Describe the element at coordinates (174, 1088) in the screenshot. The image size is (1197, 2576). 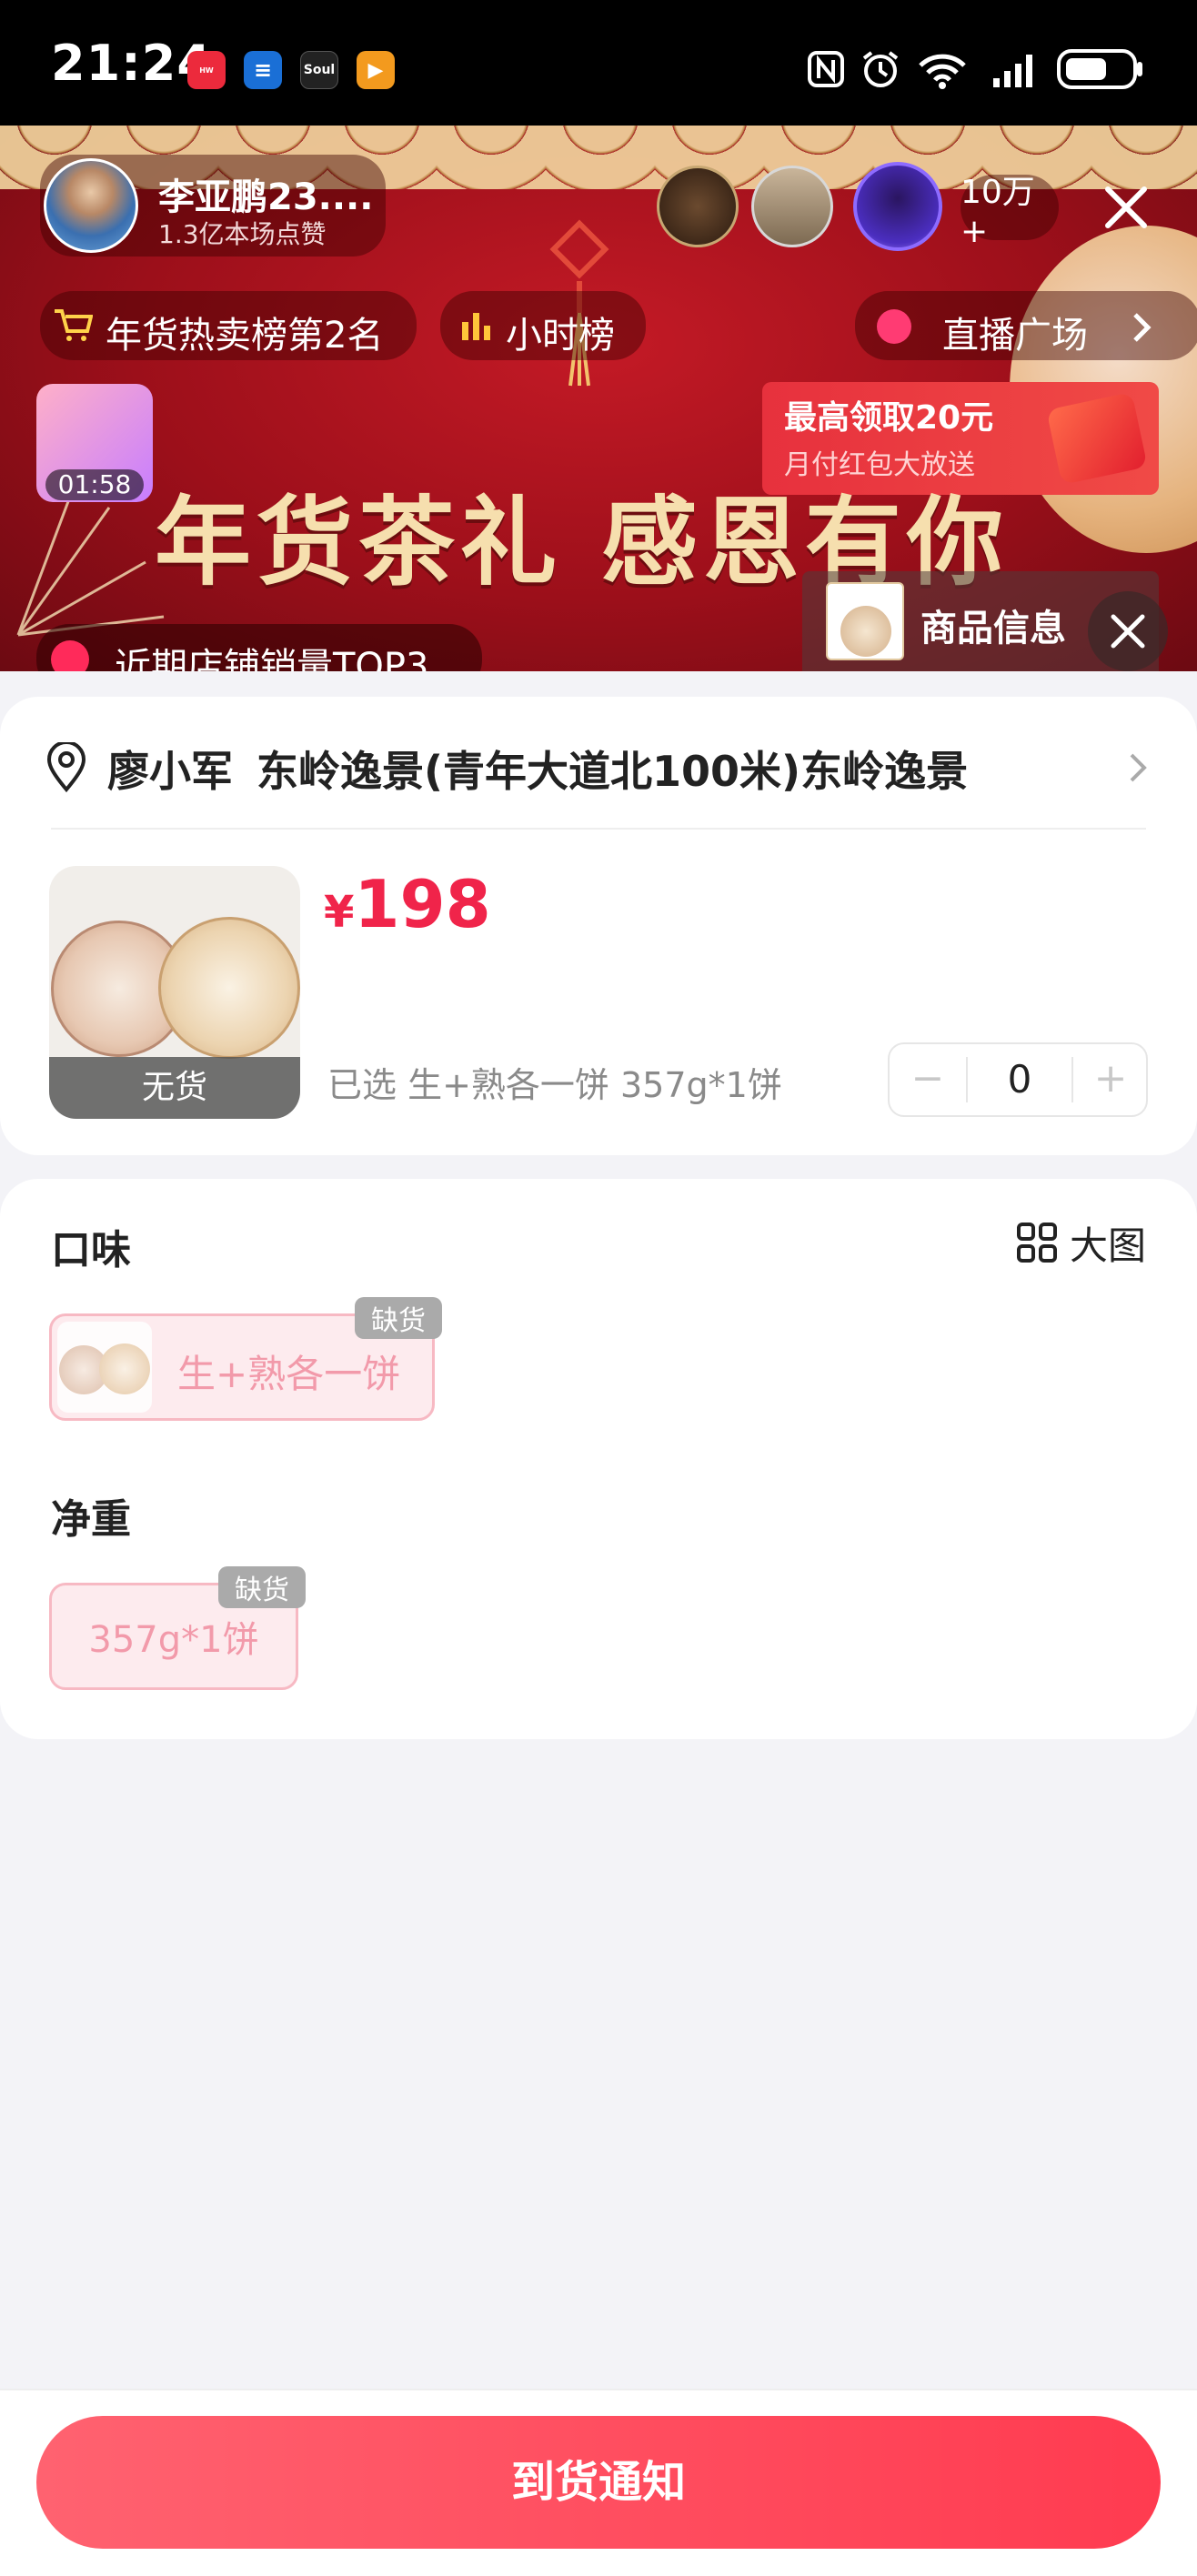
I see `out-of-stock-overlay: 无货` at that location.